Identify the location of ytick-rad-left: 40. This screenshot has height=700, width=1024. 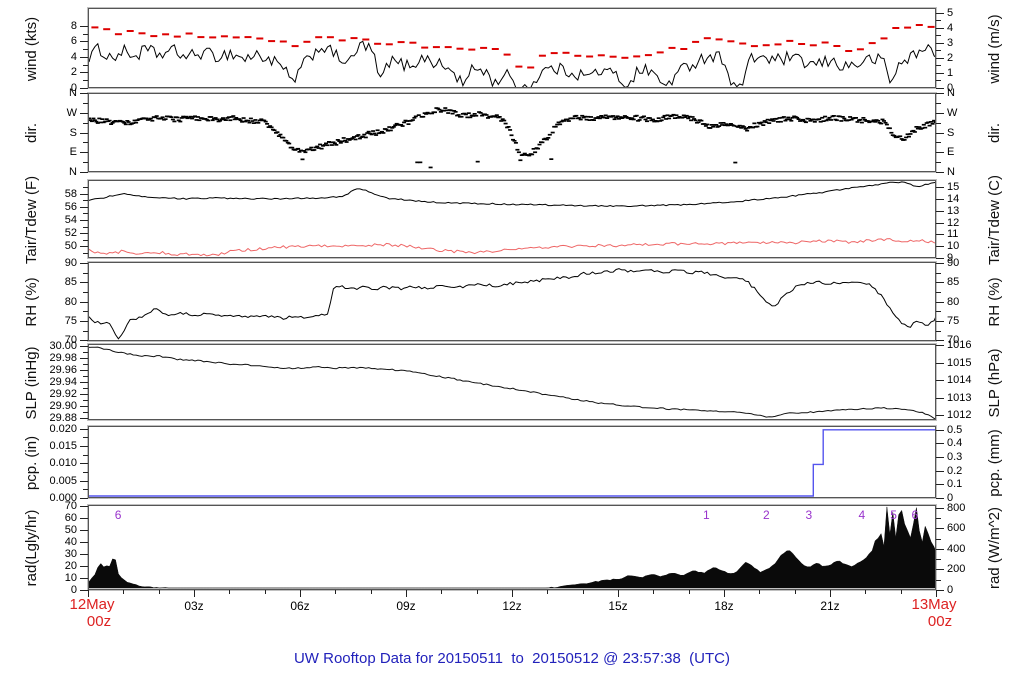
(70, 542).